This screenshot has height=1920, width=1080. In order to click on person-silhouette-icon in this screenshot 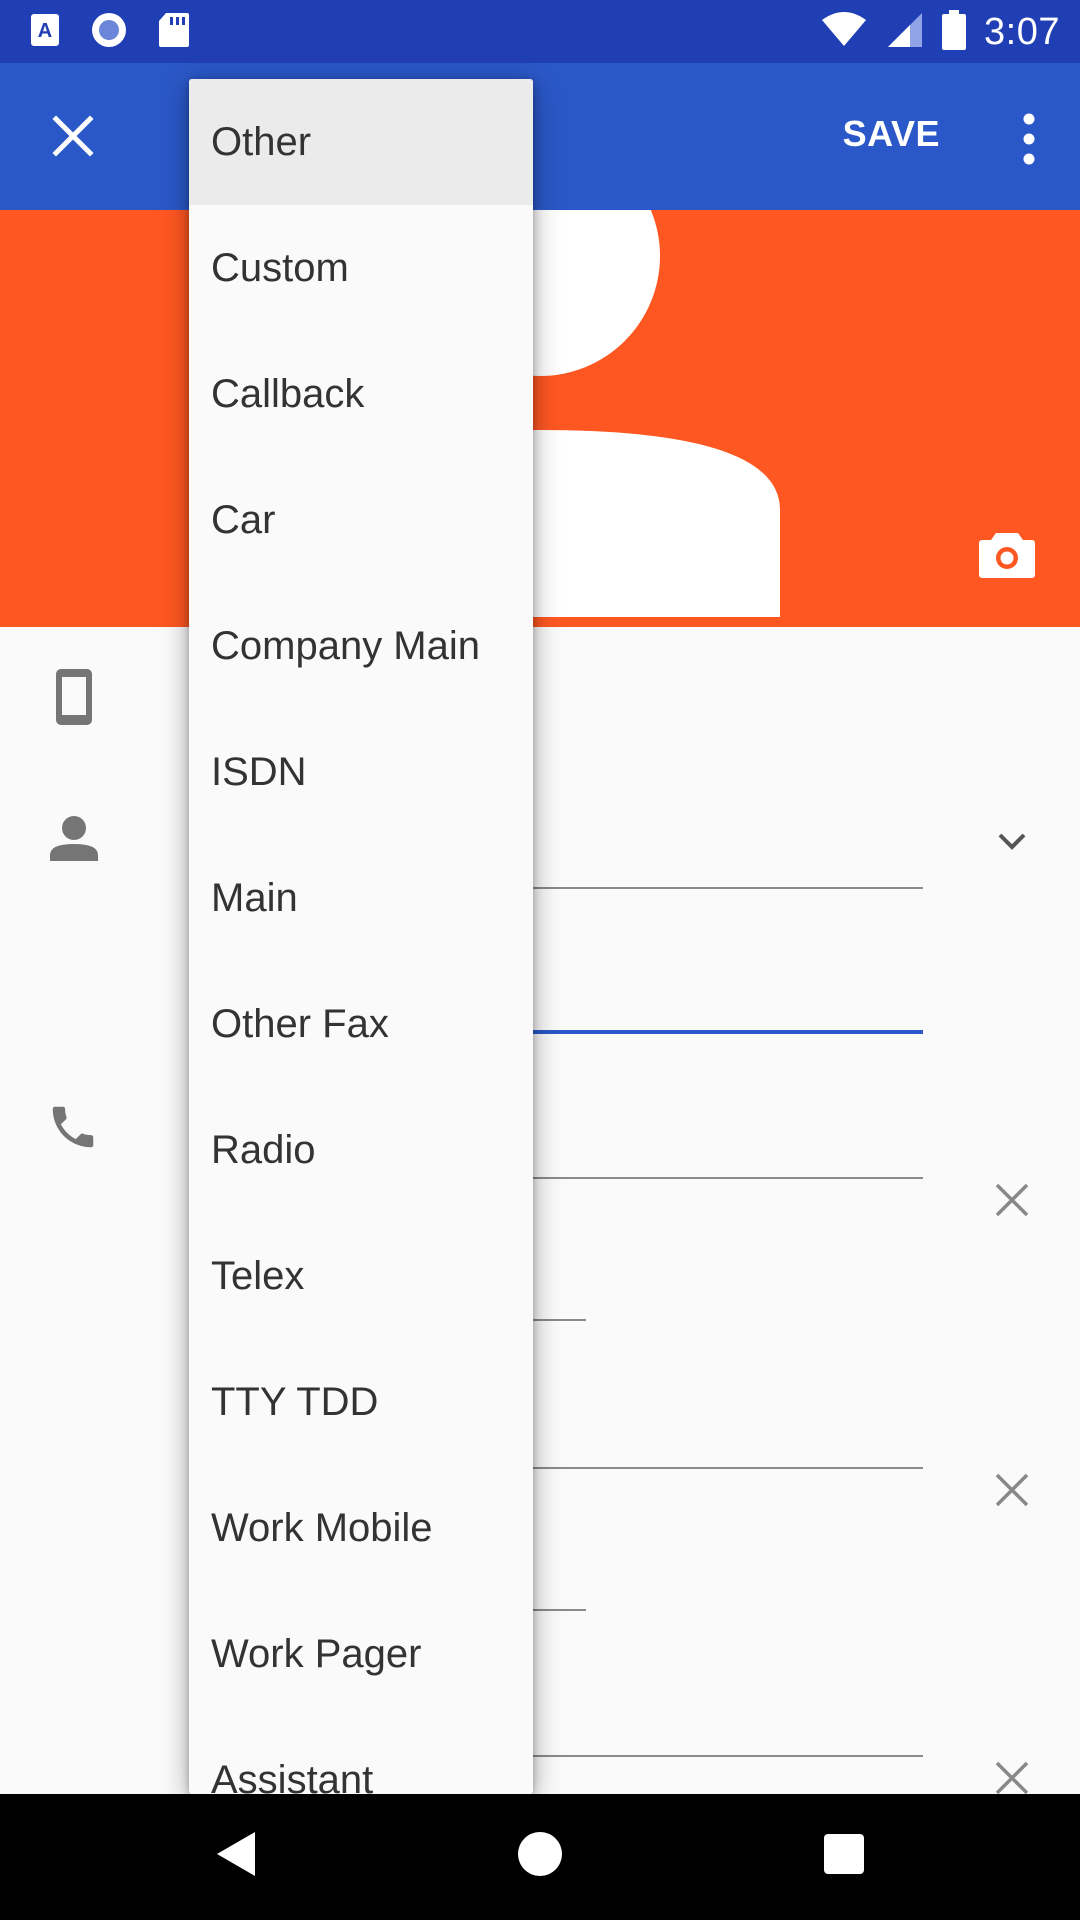, I will do `click(540, 413)`.